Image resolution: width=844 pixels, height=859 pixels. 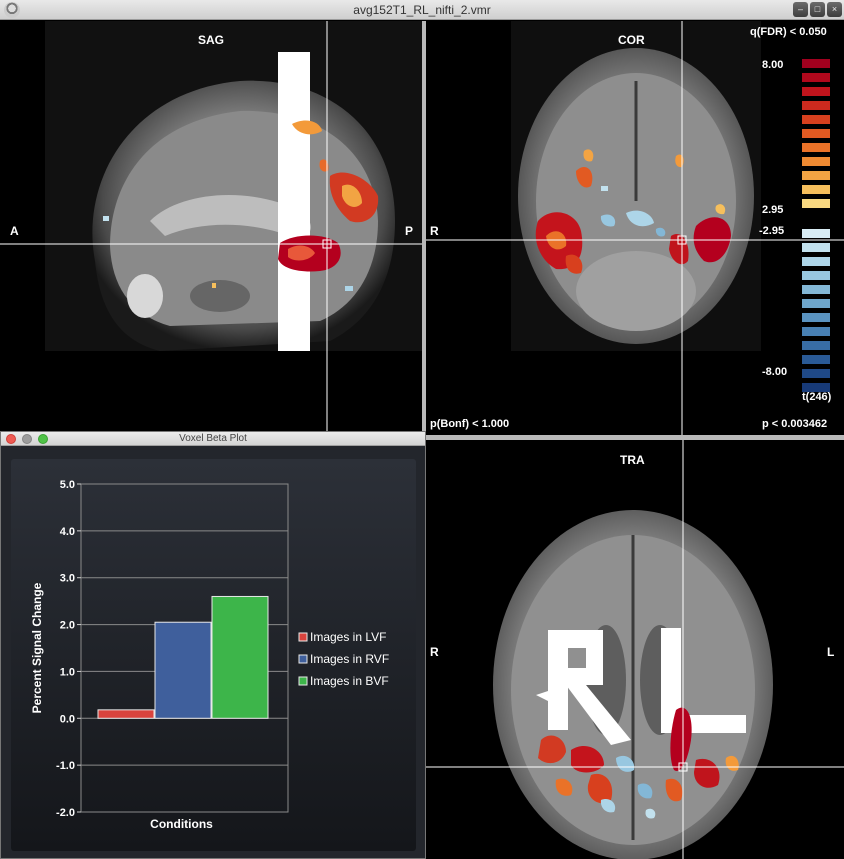 What do you see at coordinates (65, 813) in the screenshot?
I see `y-tick-label: -2.0` at bounding box center [65, 813].